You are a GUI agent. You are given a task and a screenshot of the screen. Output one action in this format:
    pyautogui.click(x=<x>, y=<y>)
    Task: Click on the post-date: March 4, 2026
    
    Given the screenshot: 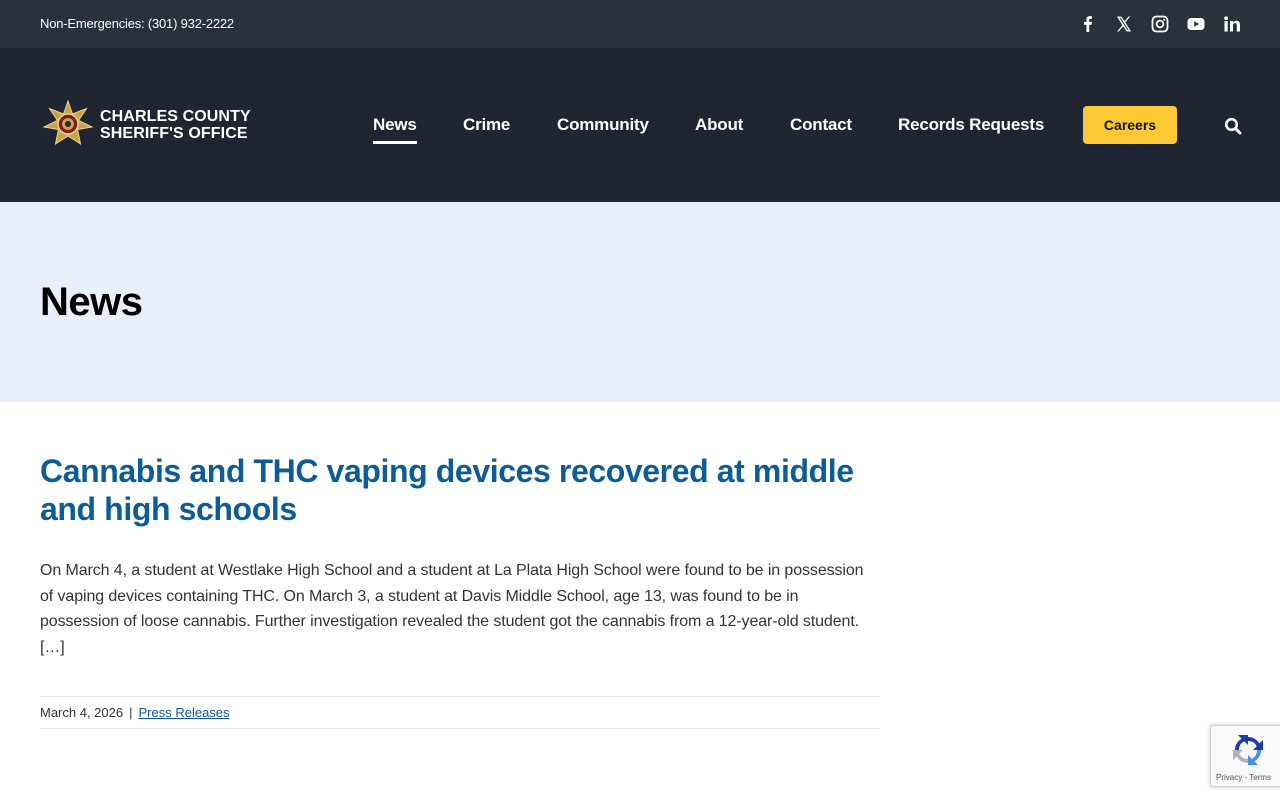 What is the action you would take?
    pyautogui.click(x=82, y=712)
    